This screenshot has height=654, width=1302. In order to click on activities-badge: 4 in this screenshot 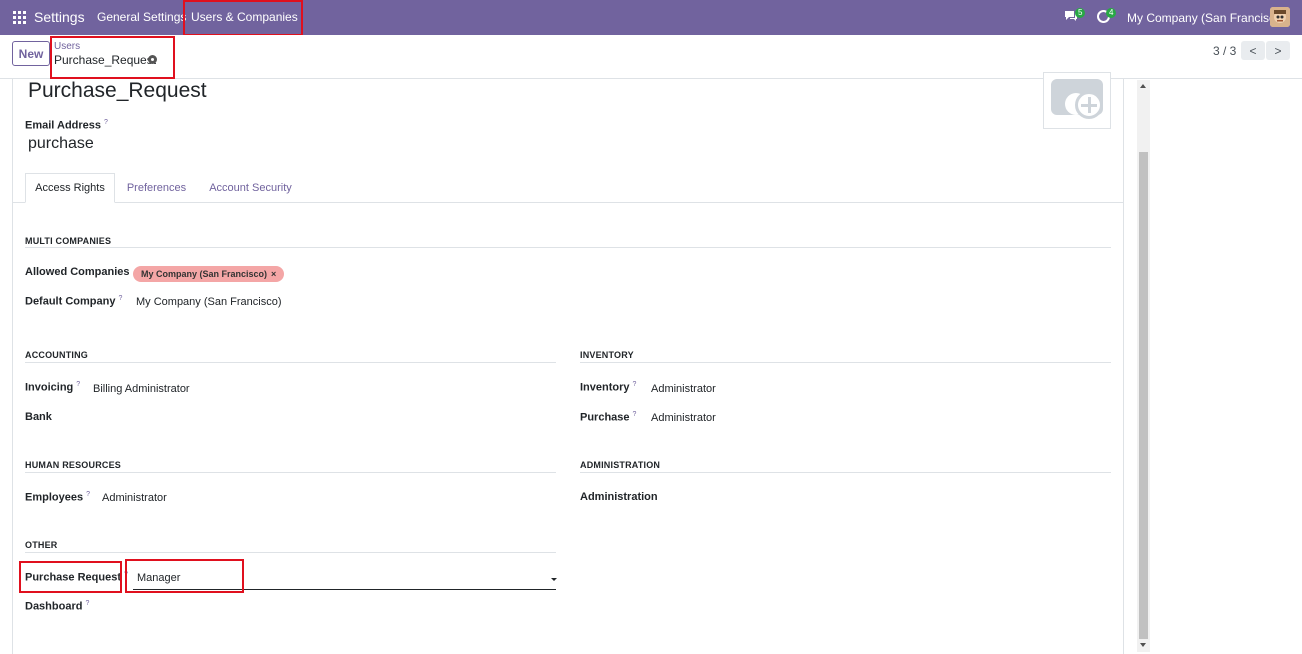, I will do `click(1111, 13)`.